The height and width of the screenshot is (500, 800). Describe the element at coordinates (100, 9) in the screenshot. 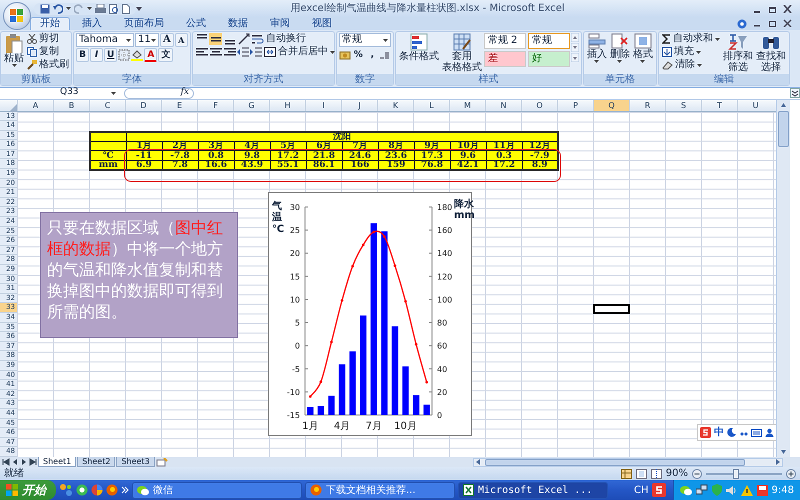

I see `print-icon` at that location.